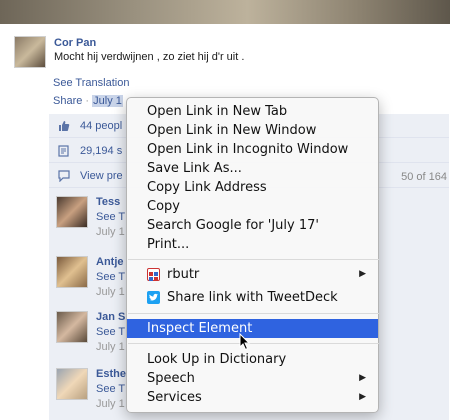 This screenshot has height=420, width=450. I want to click on menu-item-open-link-incognito: Open Link in Incognito Window, so click(252, 149).